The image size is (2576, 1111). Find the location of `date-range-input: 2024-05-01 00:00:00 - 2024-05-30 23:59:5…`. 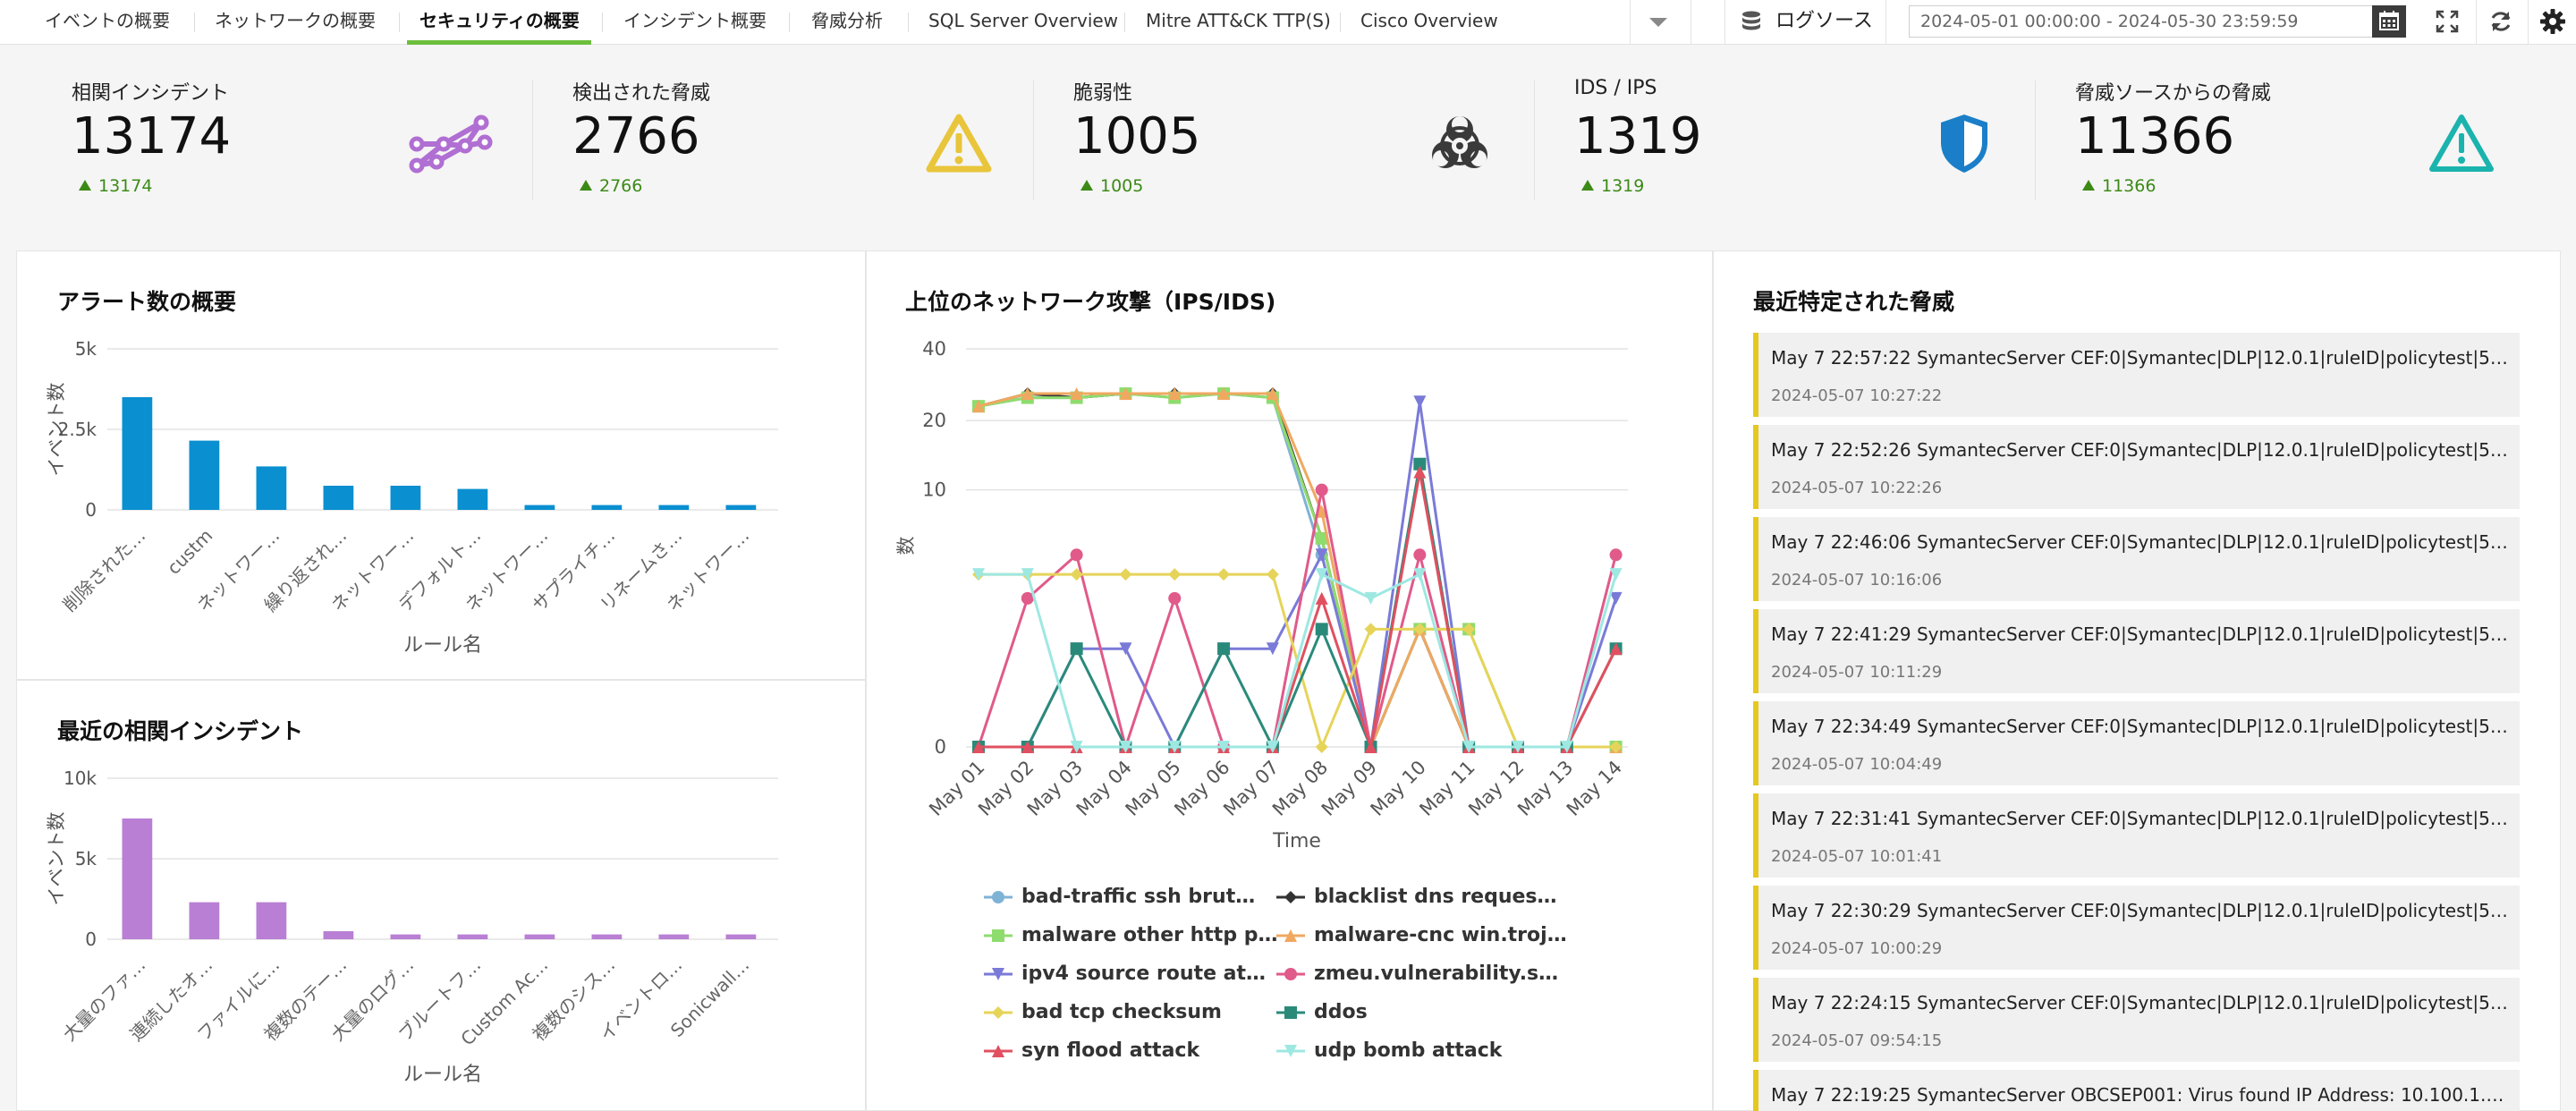

date-range-input: 2024-05-01 00:00:00 - 2024-05-30 23:59:5… is located at coordinates (2141, 21).